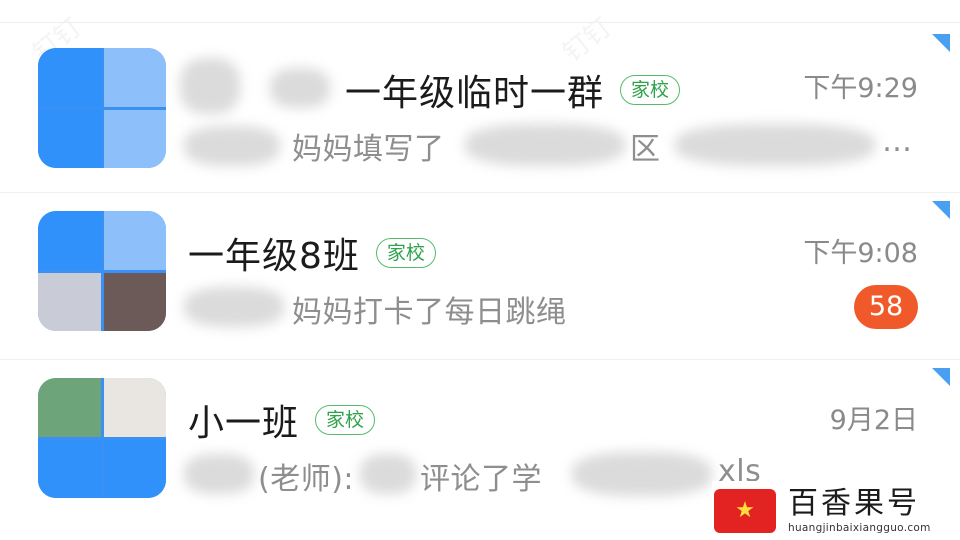 The image size is (960, 540). I want to click on brand-logo-icon: ★, so click(745, 510).